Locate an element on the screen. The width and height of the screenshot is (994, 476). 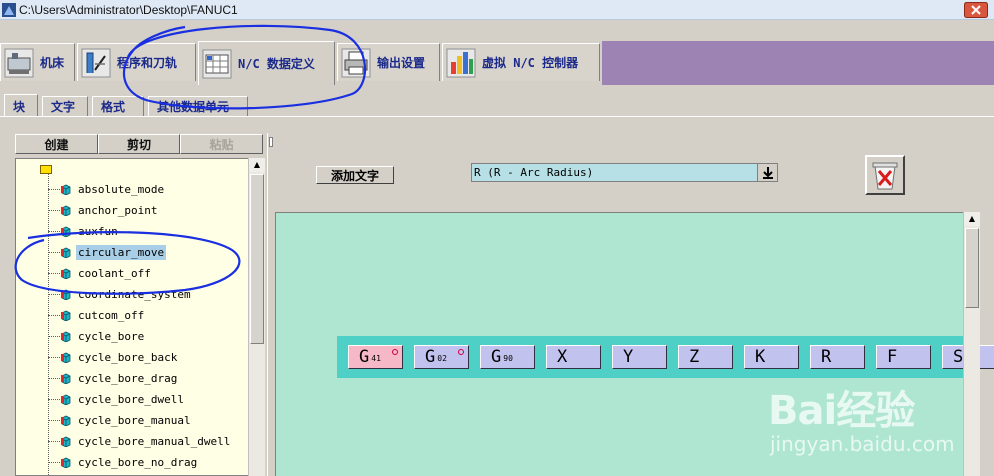
tree-item: coordinate_system is located at coordinates (120, 294).